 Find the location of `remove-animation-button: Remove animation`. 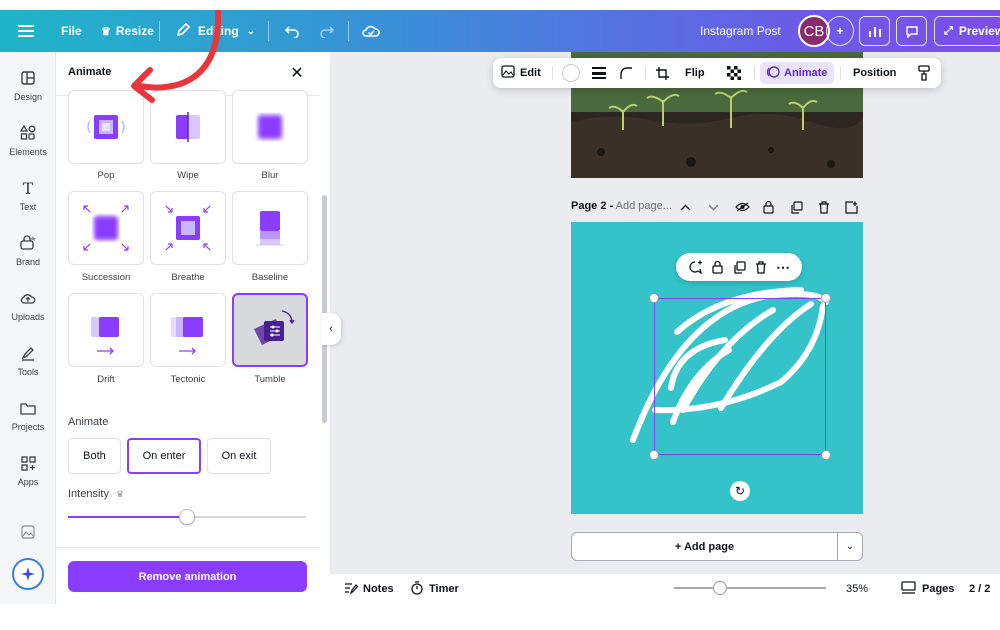

remove-animation-button: Remove animation is located at coordinates (187, 576).